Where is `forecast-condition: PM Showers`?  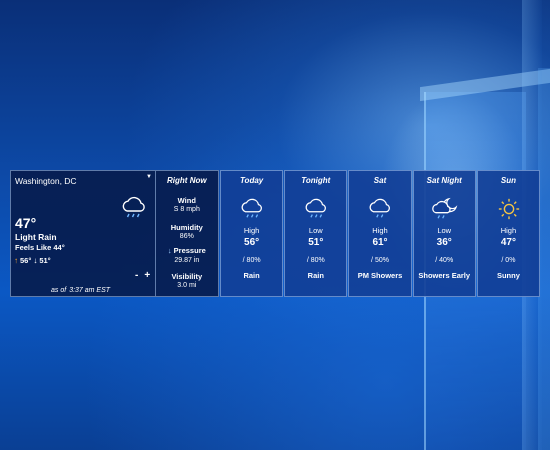 forecast-condition: PM Showers is located at coordinates (380, 275).